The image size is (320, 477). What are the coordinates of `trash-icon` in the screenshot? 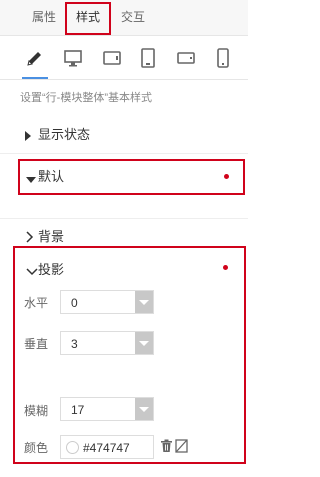 It's located at (166, 447).